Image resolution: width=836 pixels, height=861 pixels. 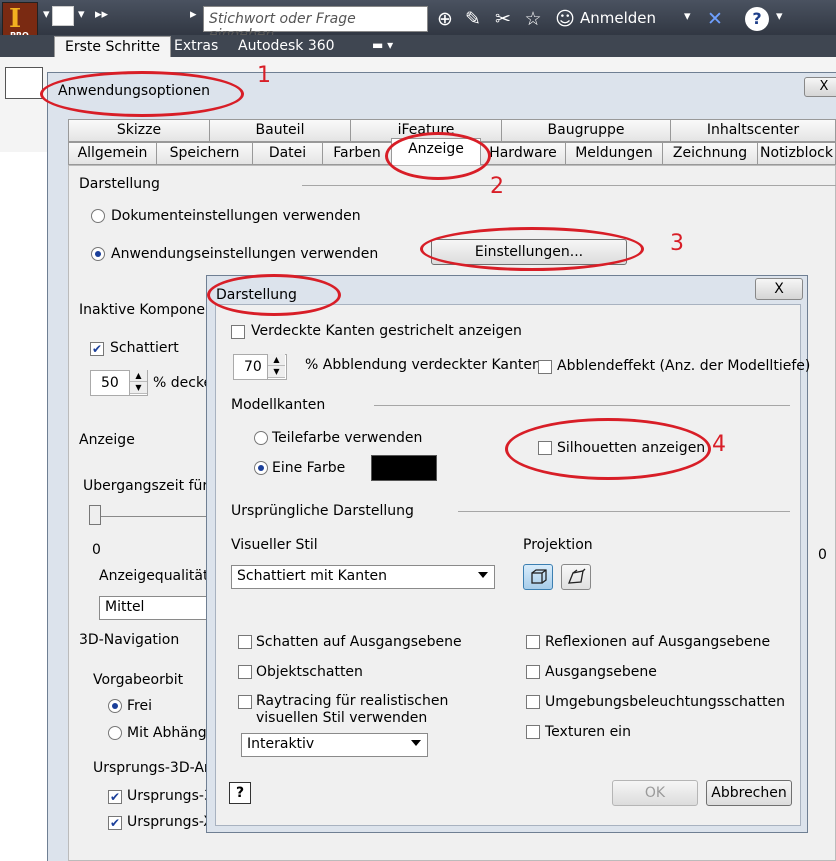 What do you see at coordinates (796, 153) in the screenshot?
I see `tab-notizblock: Notizblock` at bounding box center [796, 153].